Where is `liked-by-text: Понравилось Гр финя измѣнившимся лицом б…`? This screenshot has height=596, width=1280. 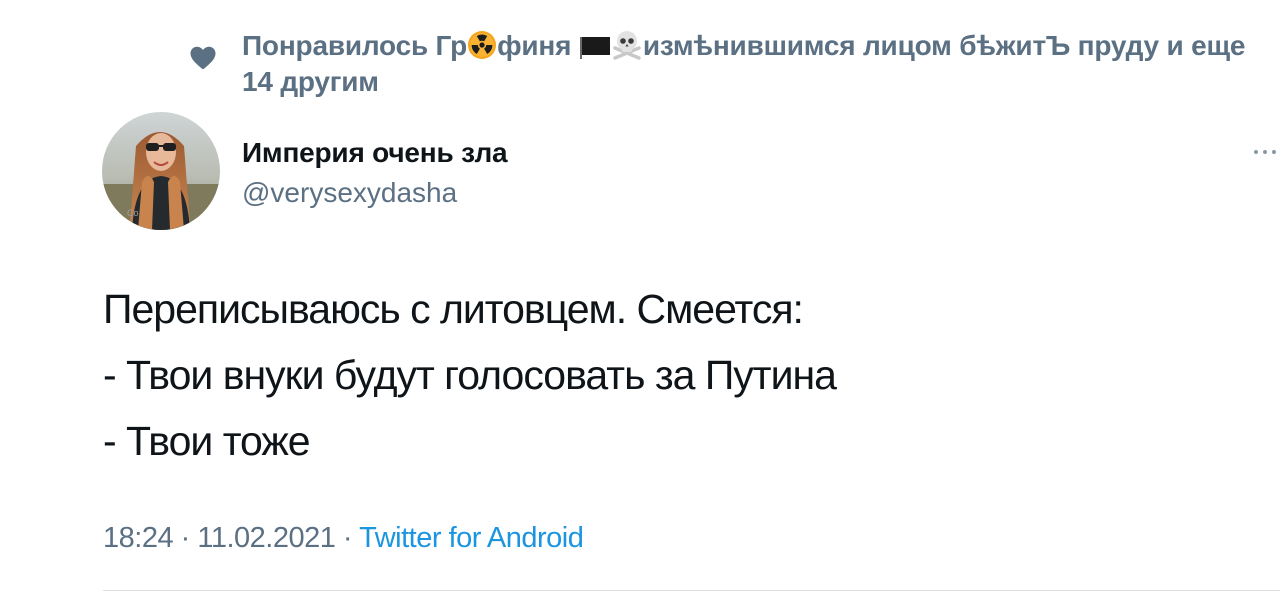 liked-by-text: Понравилось Гр финя измѣнившимся лицом б… is located at coordinates (747, 64).